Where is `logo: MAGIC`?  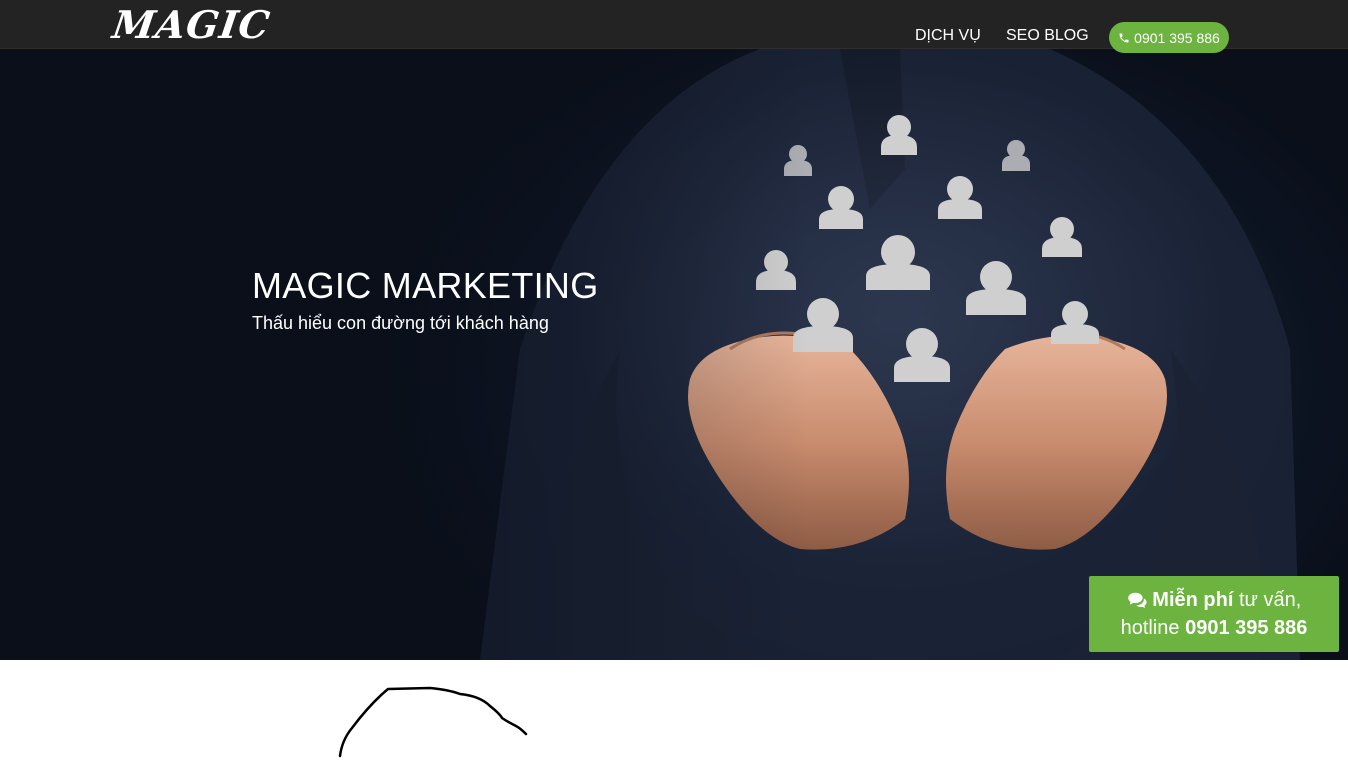 logo: MAGIC is located at coordinates (191, 24).